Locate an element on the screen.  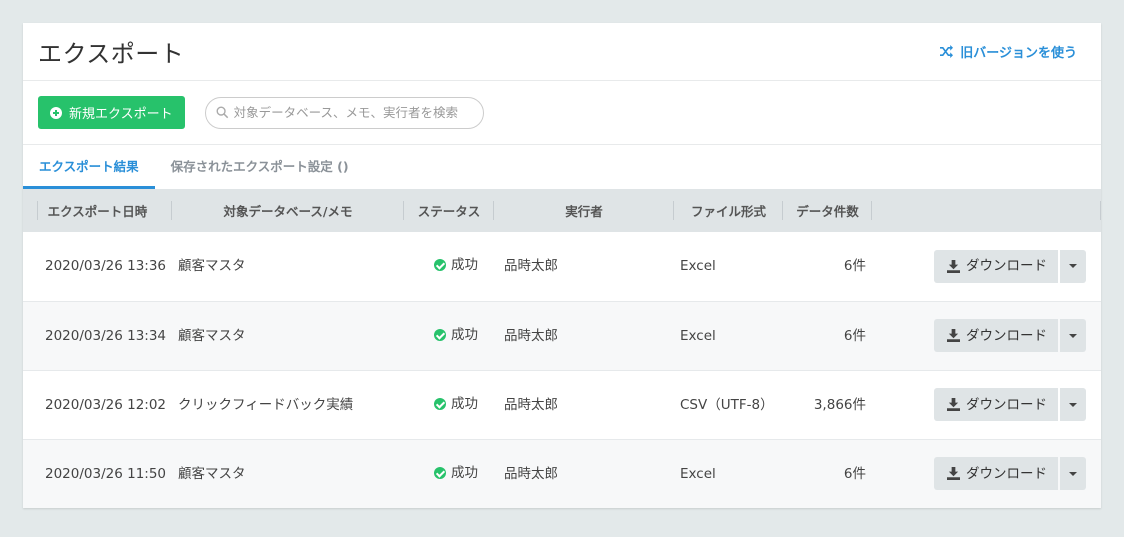
tab-bar: エクスポート結果 保存されたエクスポート設定 () is located at coordinates (562, 167).